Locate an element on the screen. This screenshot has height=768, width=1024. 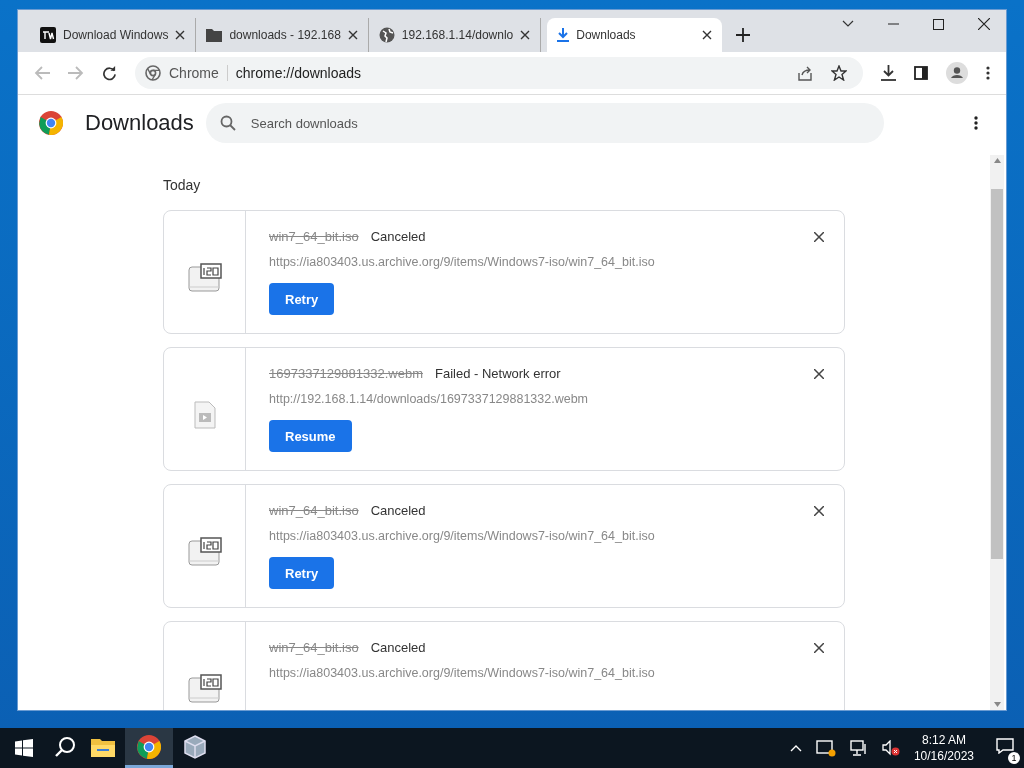
share-icon is located at coordinates (805, 73).